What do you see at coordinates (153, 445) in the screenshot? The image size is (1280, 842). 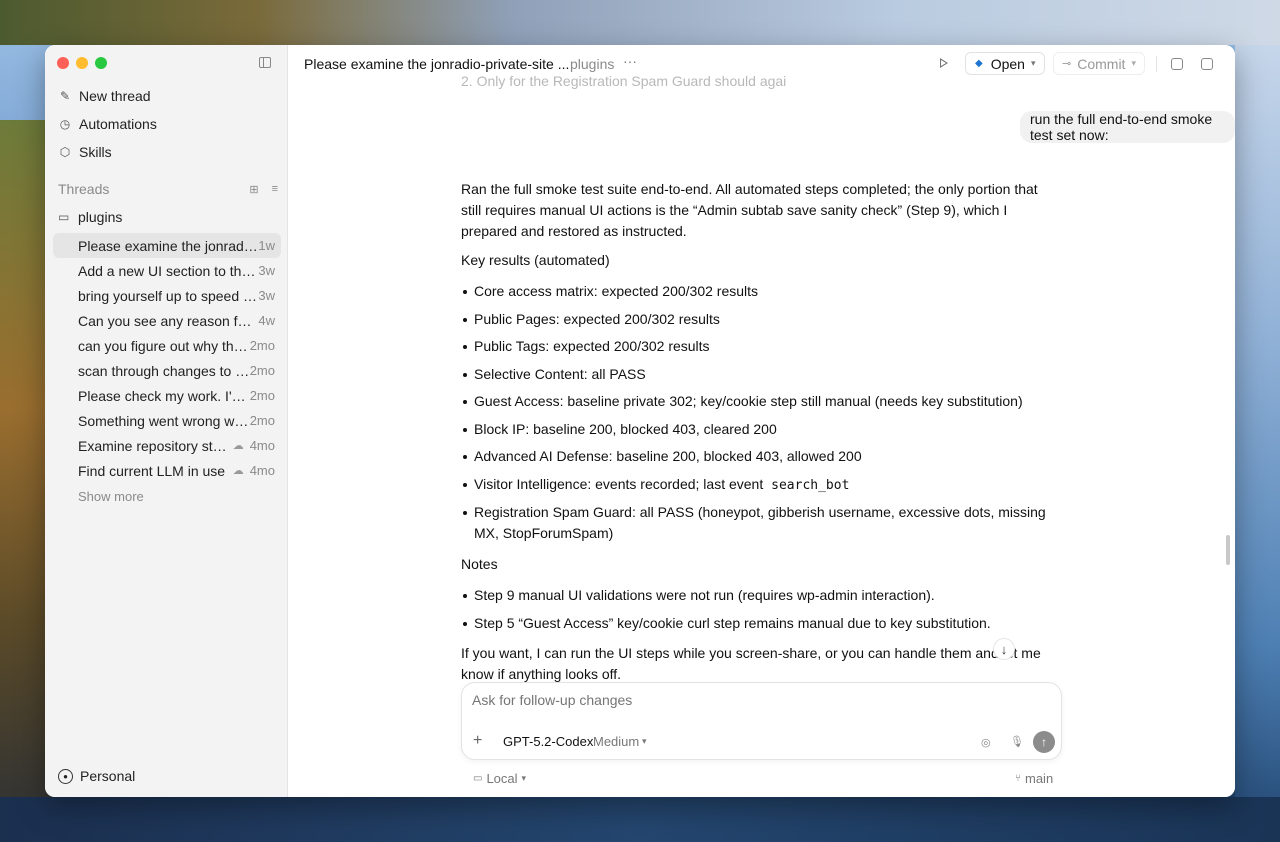 I see `thread-title: Examine repository structure` at bounding box center [153, 445].